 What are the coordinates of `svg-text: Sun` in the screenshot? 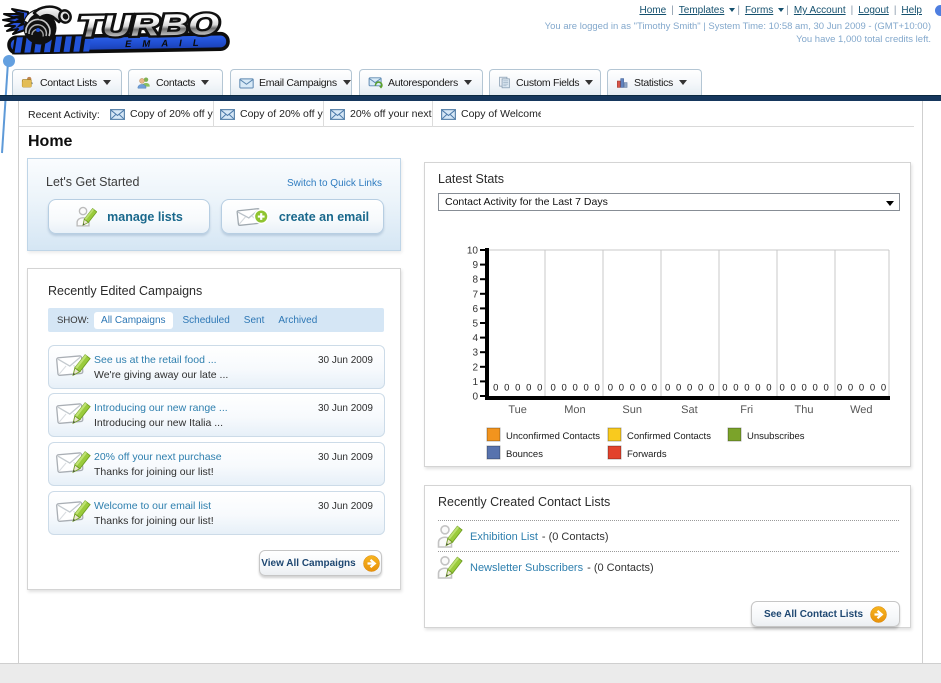 It's located at (632, 410).